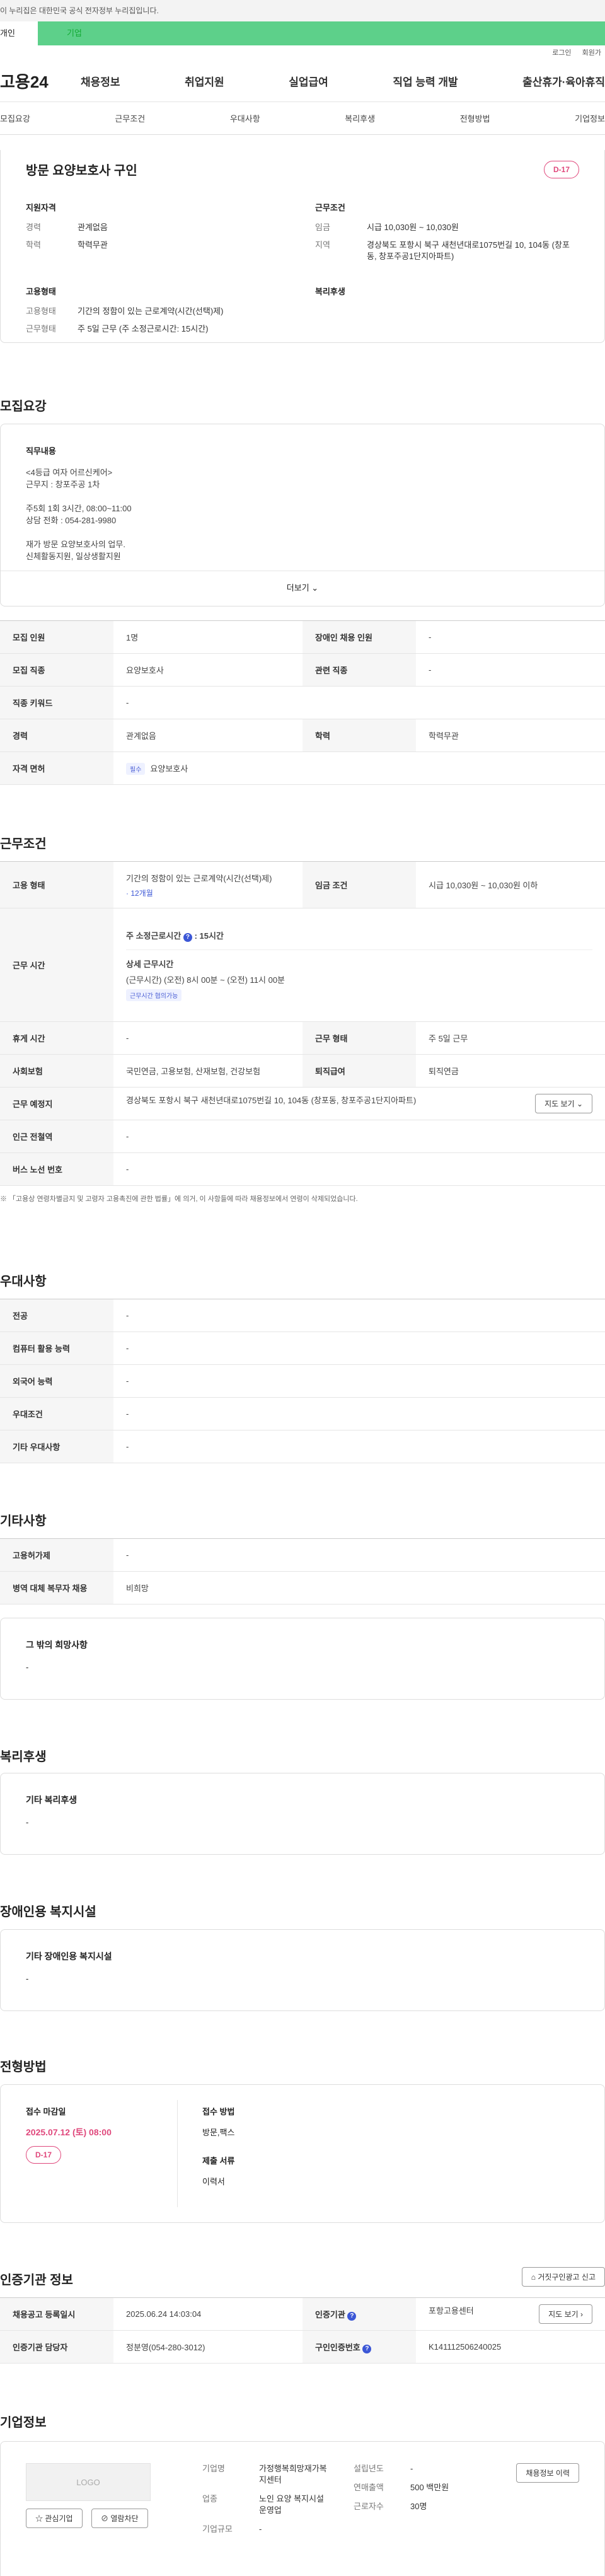  Describe the element at coordinates (547, 2473) in the screenshot. I see `hiring-history-button: 채용정보 이력` at that location.